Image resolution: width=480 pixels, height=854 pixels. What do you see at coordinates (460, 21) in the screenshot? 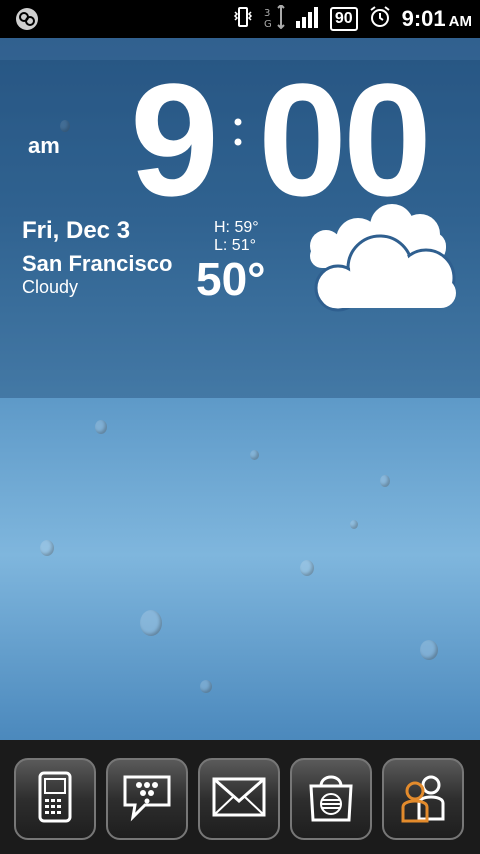
I see `status-time-ampm: AM` at bounding box center [460, 21].